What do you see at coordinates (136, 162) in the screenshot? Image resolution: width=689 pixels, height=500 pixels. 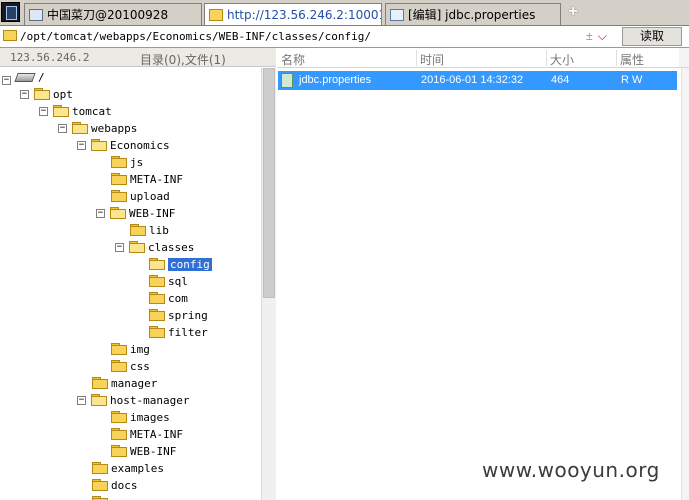 I see `tree-node-label: js` at bounding box center [136, 162].